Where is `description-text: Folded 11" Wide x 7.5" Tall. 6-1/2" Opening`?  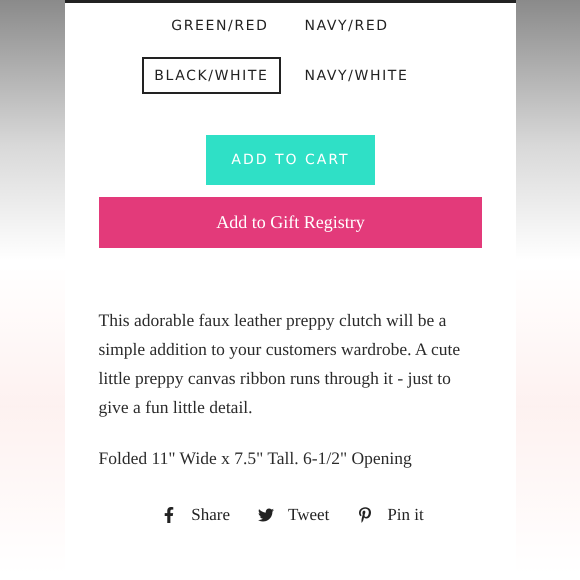
description-text: Folded 11" Wide x 7.5" Tall. 6-1/2" Opening is located at coordinates (255, 458).